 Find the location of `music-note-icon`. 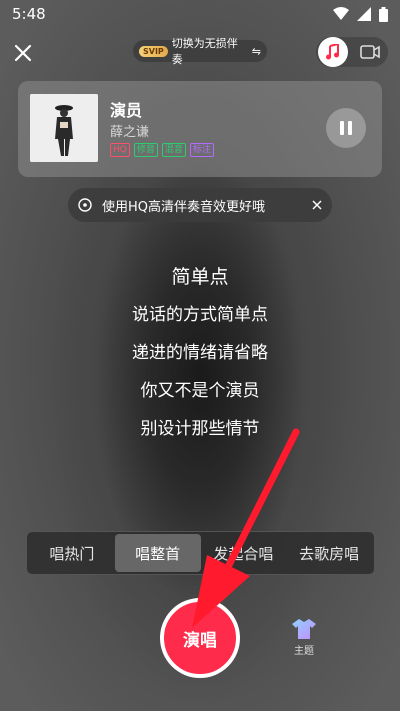

music-note-icon is located at coordinates (332, 52).